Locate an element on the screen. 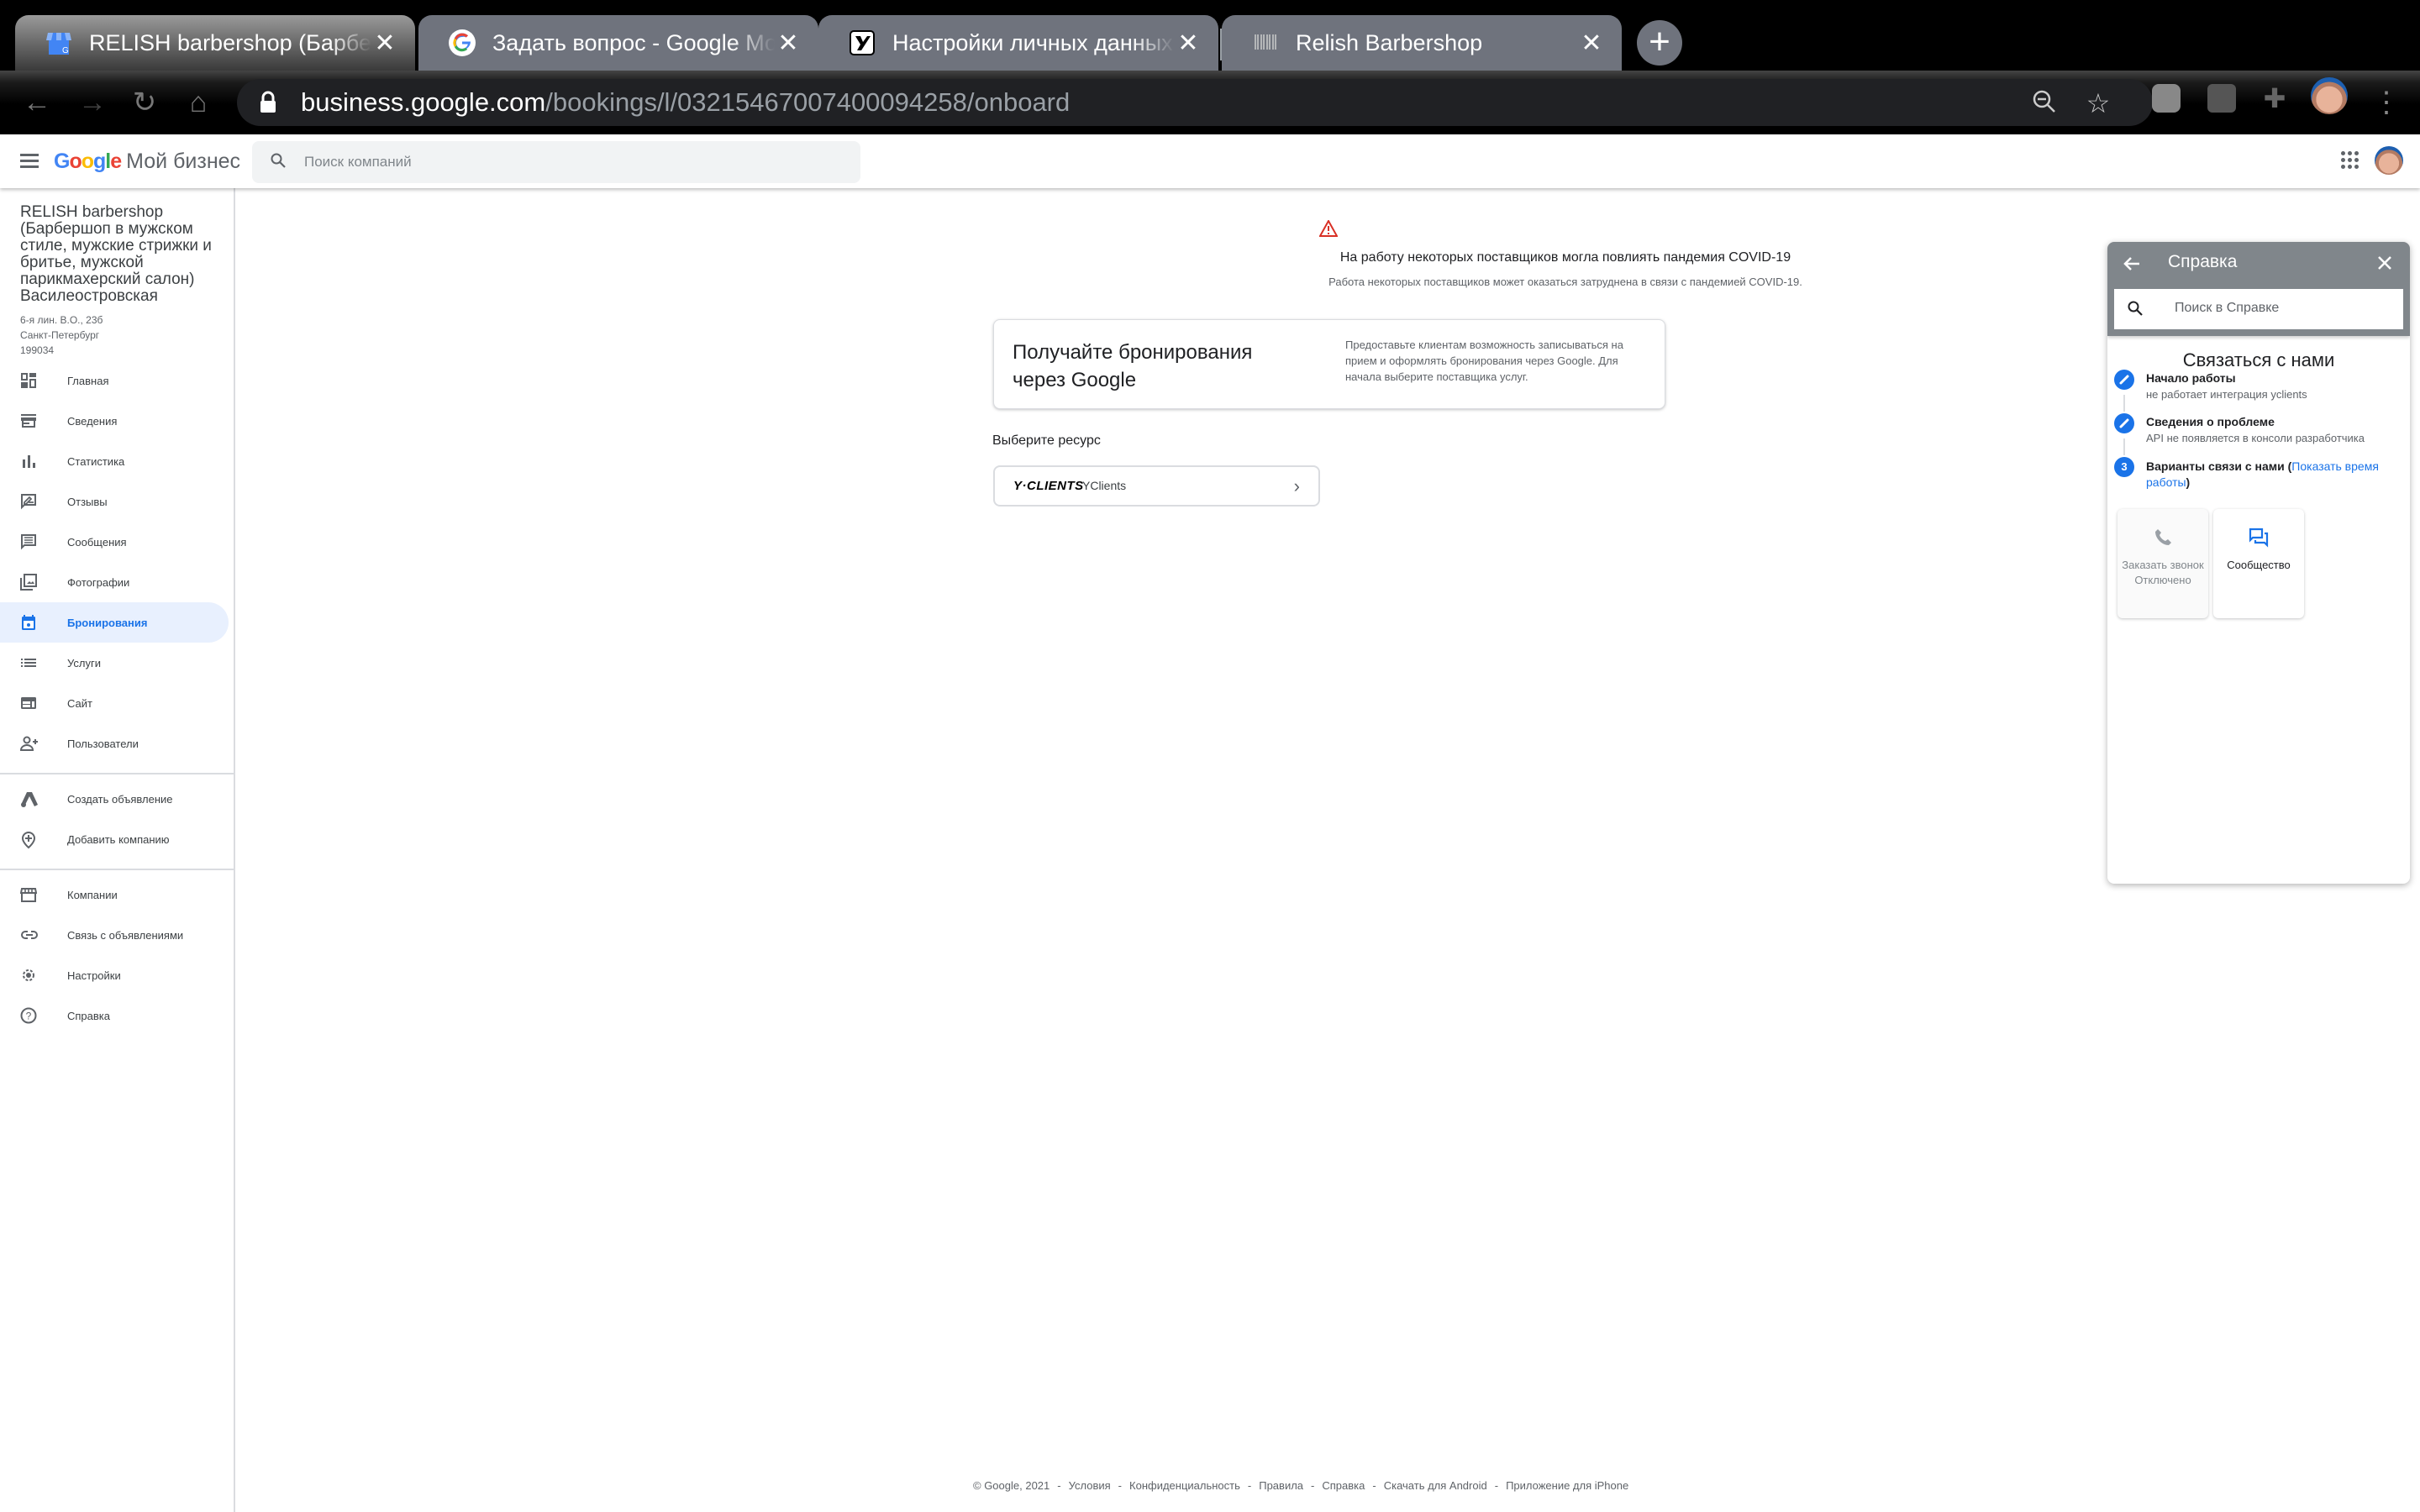 This screenshot has height=1512, width=2420. nav-label: Сведения is located at coordinates (92, 421).